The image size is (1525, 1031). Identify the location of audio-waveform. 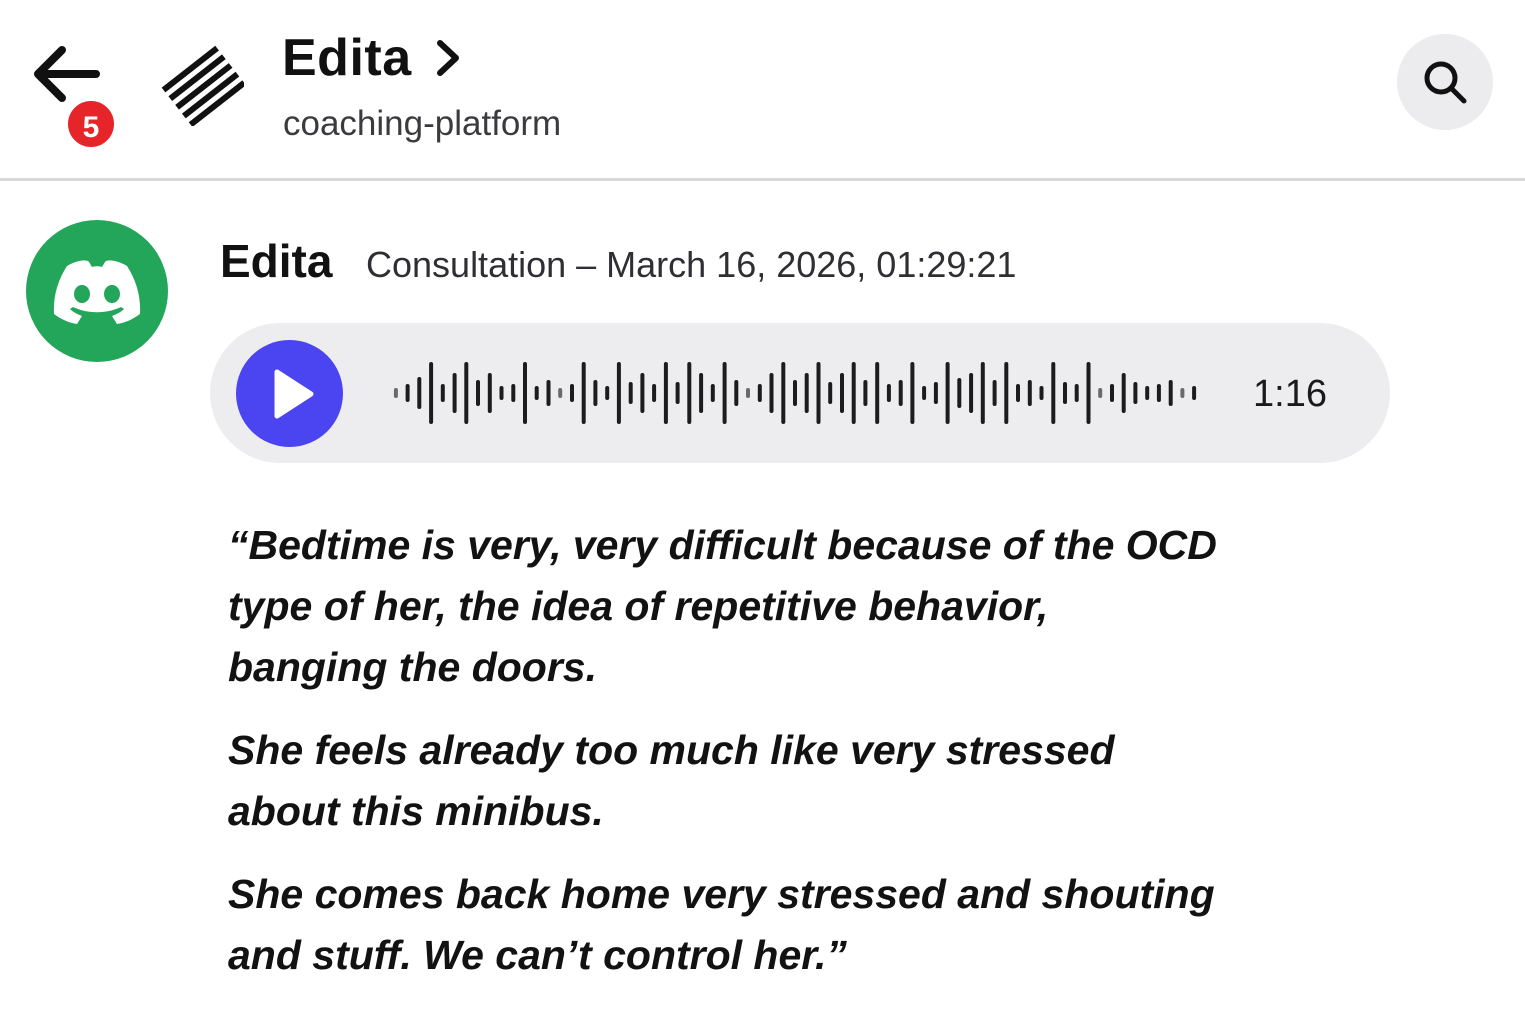
(795, 393).